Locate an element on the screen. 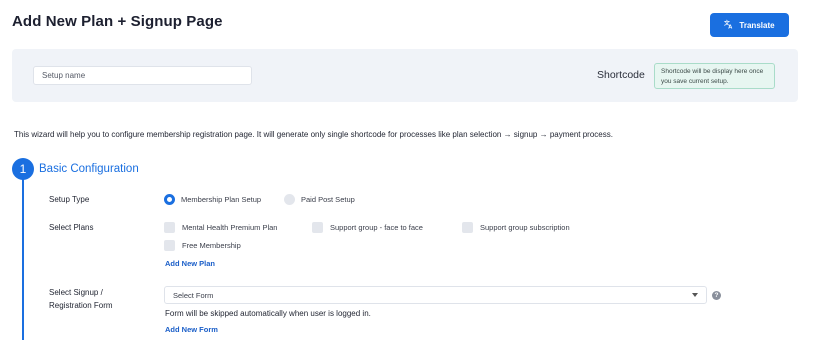 Image resolution: width=814 pixels, height=340 pixels. plan-checkbox-mental-health-premium: Mental Health Premium Plan is located at coordinates (220, 227).